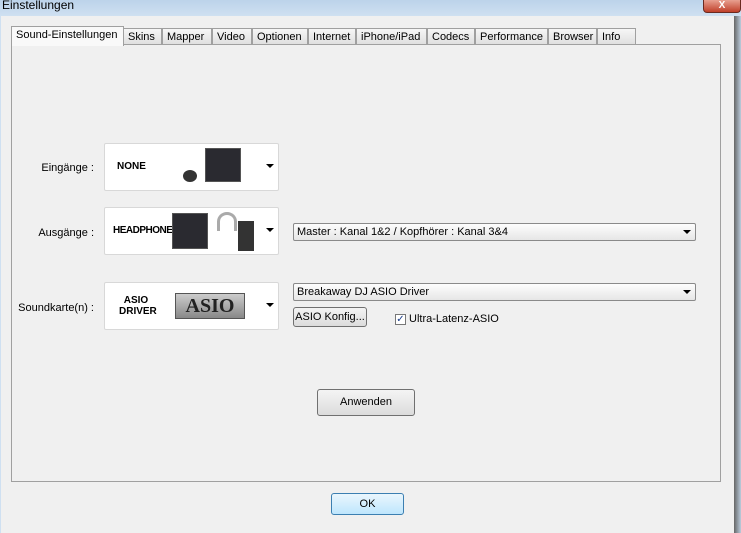 This screenshot has width=741, height=533. Describe the element at coordinates (451, 36) in the screenshot. I see `tab-codecs: Codecs` at that location.